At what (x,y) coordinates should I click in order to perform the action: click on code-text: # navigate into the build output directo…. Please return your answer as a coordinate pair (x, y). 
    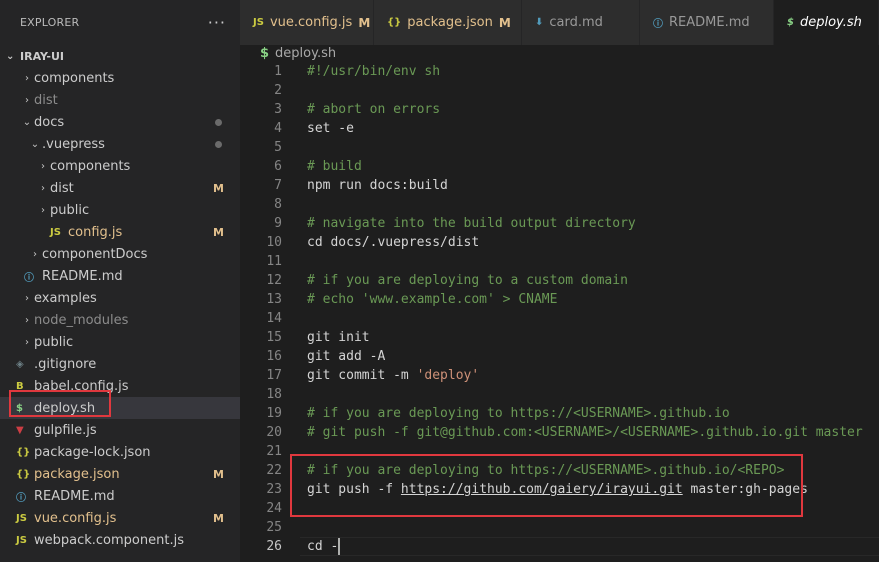
    Looking at the image, I should click on (471, 223).